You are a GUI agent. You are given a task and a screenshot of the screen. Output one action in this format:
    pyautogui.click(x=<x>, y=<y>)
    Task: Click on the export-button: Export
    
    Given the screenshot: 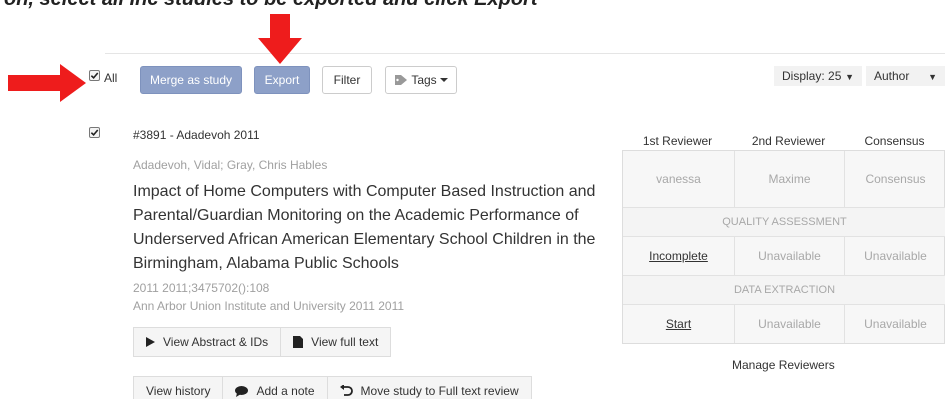 What is the action you would take?
    pyautogui.click(x=282, y=80)
    